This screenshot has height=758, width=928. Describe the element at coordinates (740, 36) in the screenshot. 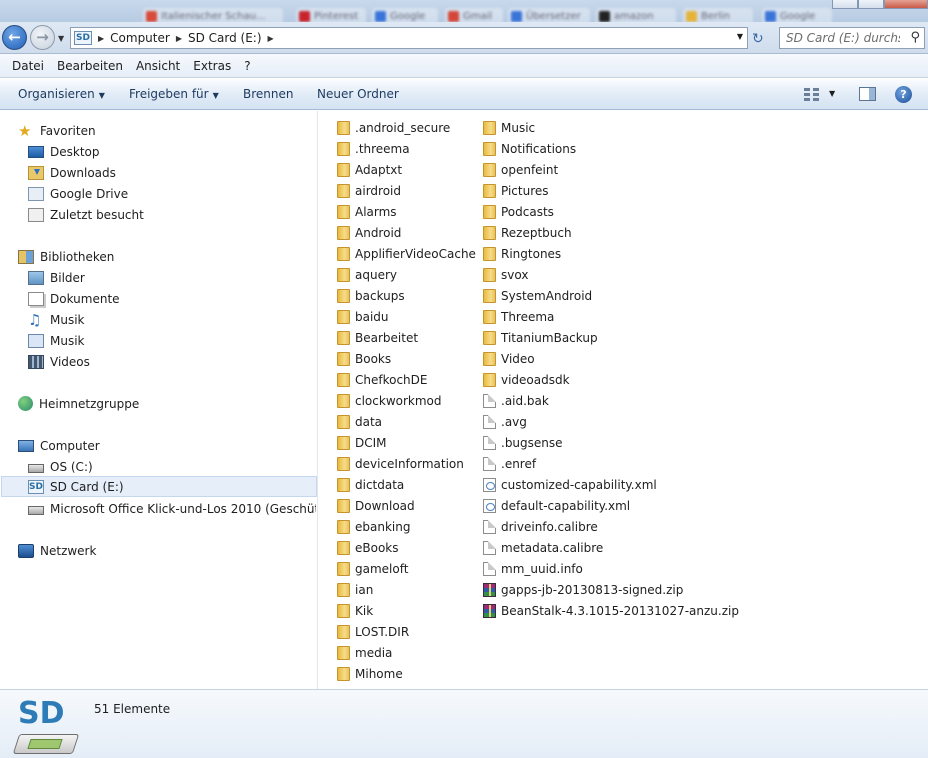

I see `address-history-dropdown: ▼` at that location.